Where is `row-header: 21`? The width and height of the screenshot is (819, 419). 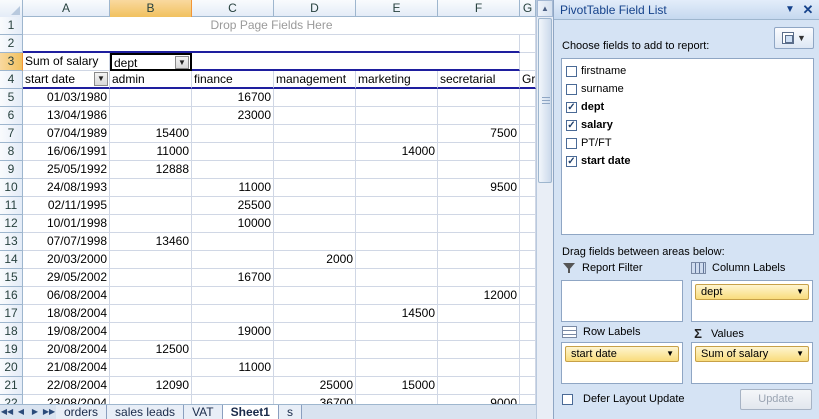
row-header: 21 is located at coordinates (11, 386).